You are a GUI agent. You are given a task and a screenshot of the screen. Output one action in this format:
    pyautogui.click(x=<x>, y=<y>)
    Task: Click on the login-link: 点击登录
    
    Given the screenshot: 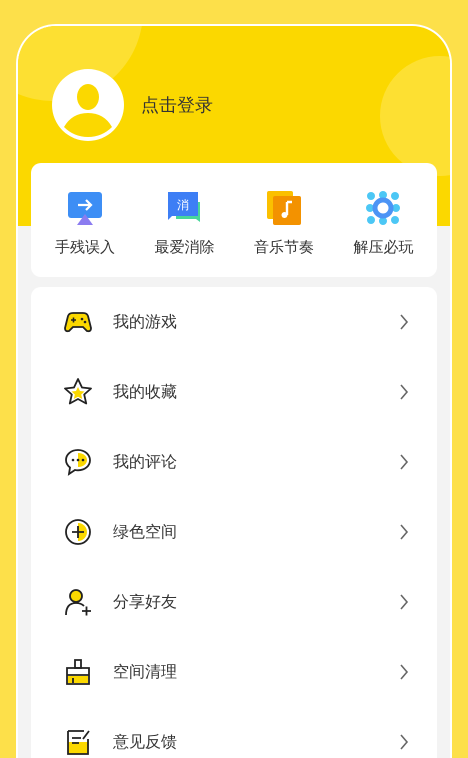 What is the action you would take?
    pyautogui.click(x=177, y=105)
    